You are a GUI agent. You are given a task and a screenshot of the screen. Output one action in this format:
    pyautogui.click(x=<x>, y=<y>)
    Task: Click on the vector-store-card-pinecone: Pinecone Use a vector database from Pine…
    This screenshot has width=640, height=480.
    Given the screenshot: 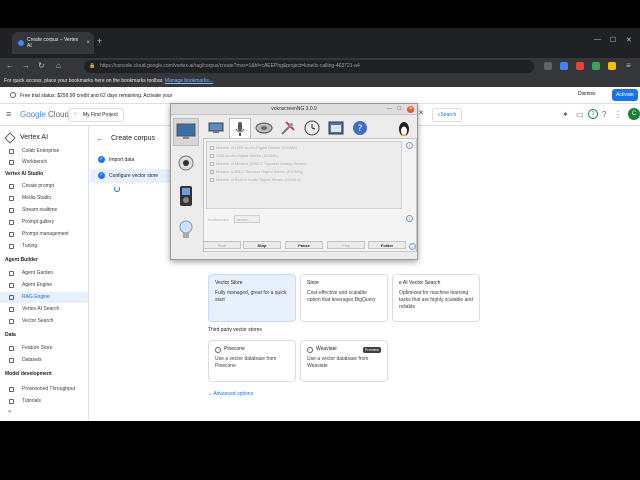 What is the action you would take?
    pyautogui.click(x=252, y=361)
    